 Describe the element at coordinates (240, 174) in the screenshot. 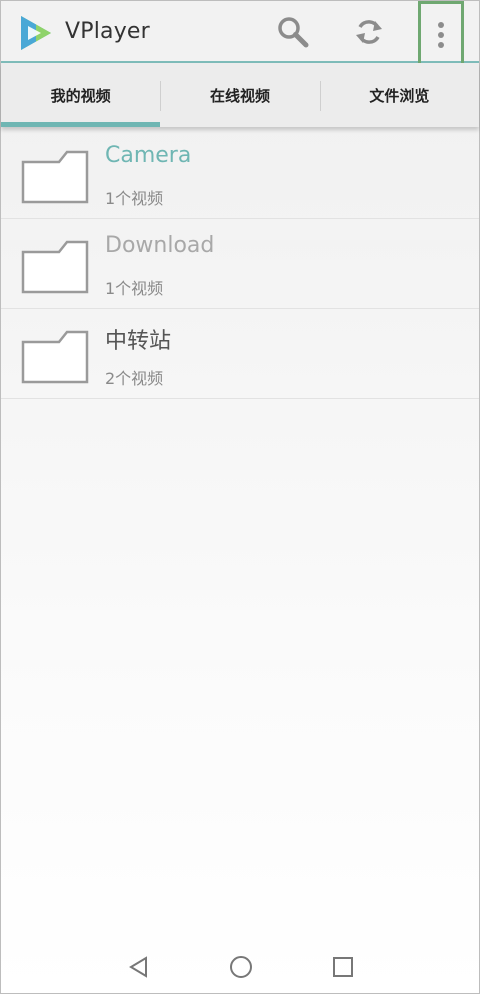

I see `folder-item-camera: Camera 1个视频` at that location.